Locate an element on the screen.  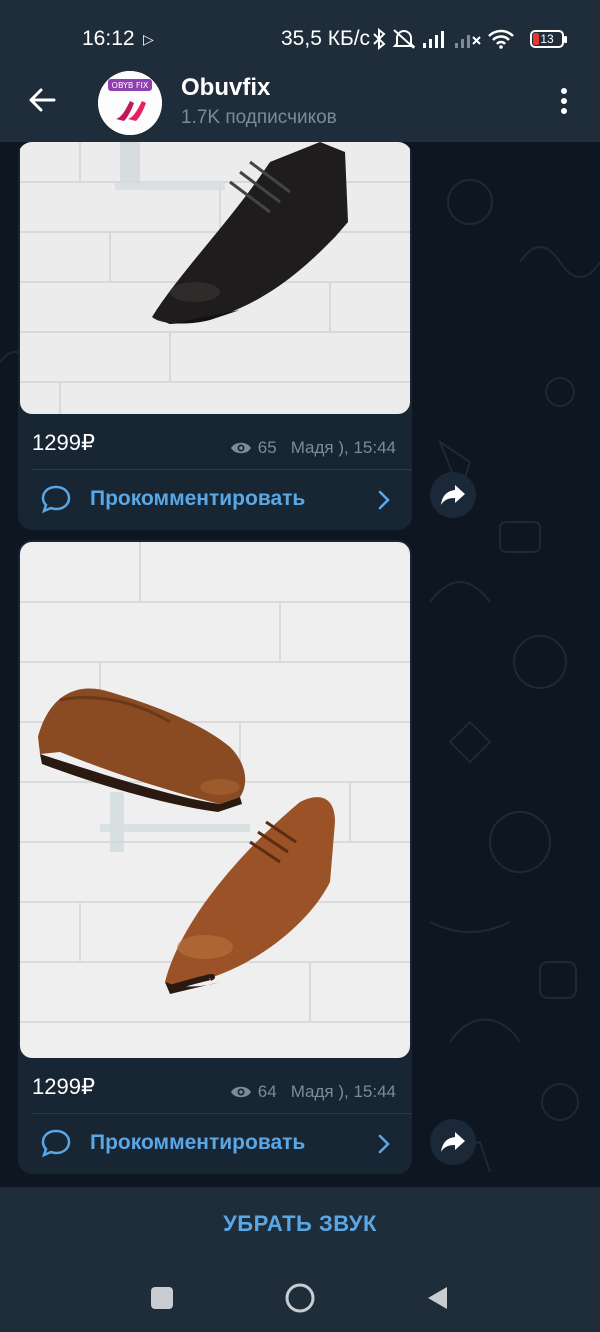
status-icons is located at coordinates (443, 39).